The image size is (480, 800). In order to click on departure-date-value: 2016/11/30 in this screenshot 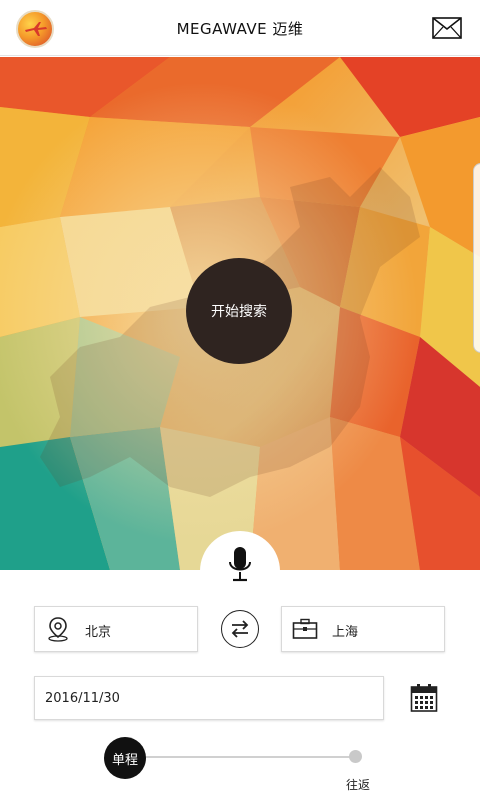, I will do `click(82, 698)`.